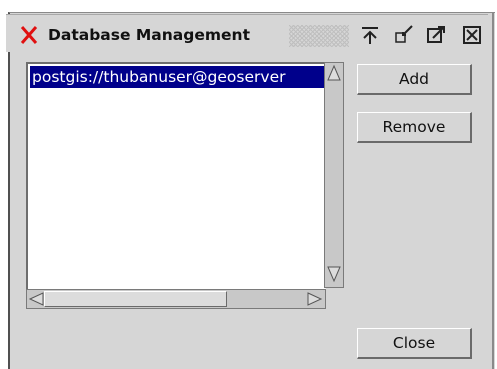 Image resolution: width=497 pixels, height=369 pixels. I want to click on horizontal-scroll-thumb, so click(135, 299).